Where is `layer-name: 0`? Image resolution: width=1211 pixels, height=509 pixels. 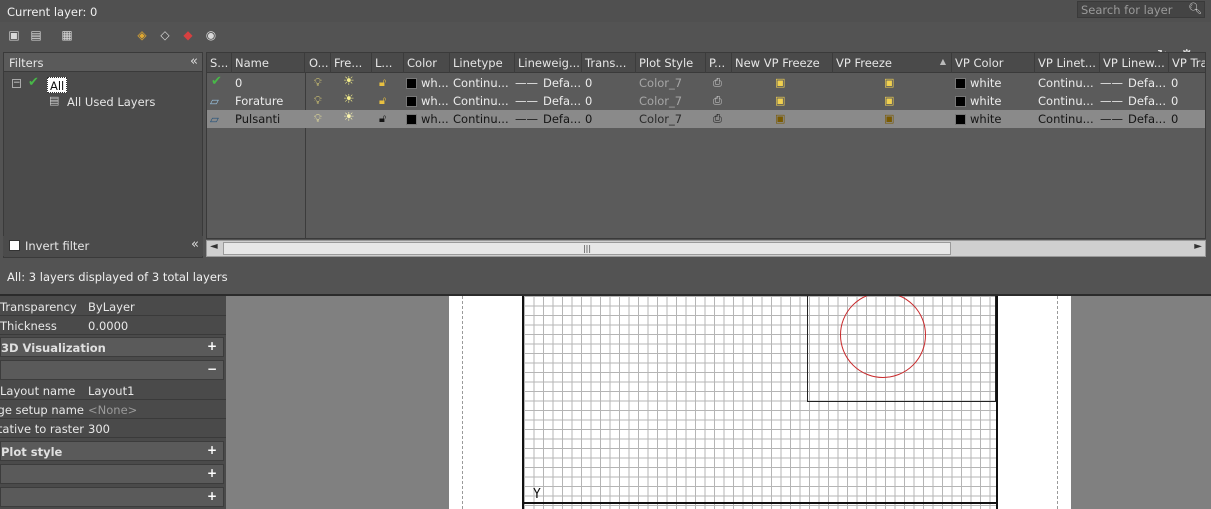 layer-name: 0 is located at coordinates (238, 84).